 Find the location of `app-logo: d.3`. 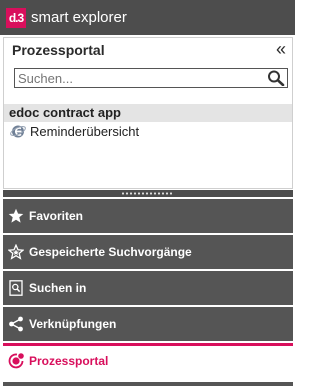

app-logo: d.3 is located at coordinates (16, 18).